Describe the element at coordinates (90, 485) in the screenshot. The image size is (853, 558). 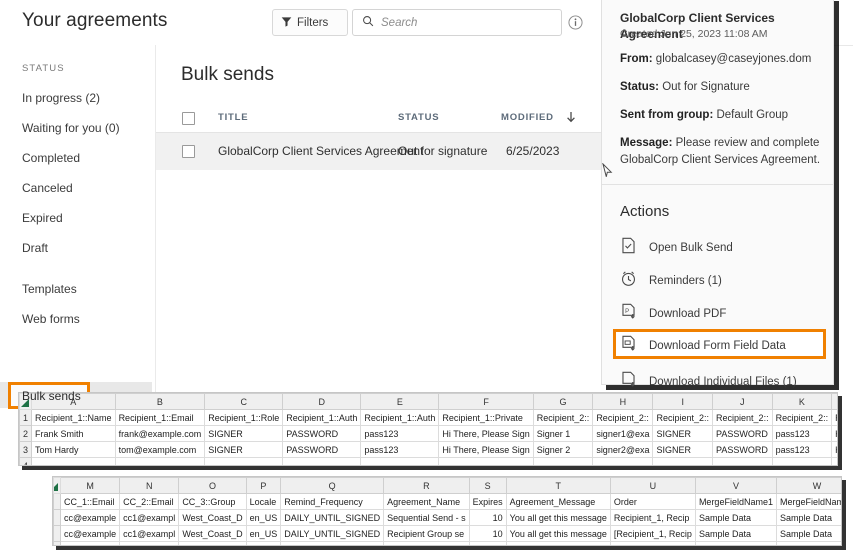
I see `column-letter-header: M` at that location.